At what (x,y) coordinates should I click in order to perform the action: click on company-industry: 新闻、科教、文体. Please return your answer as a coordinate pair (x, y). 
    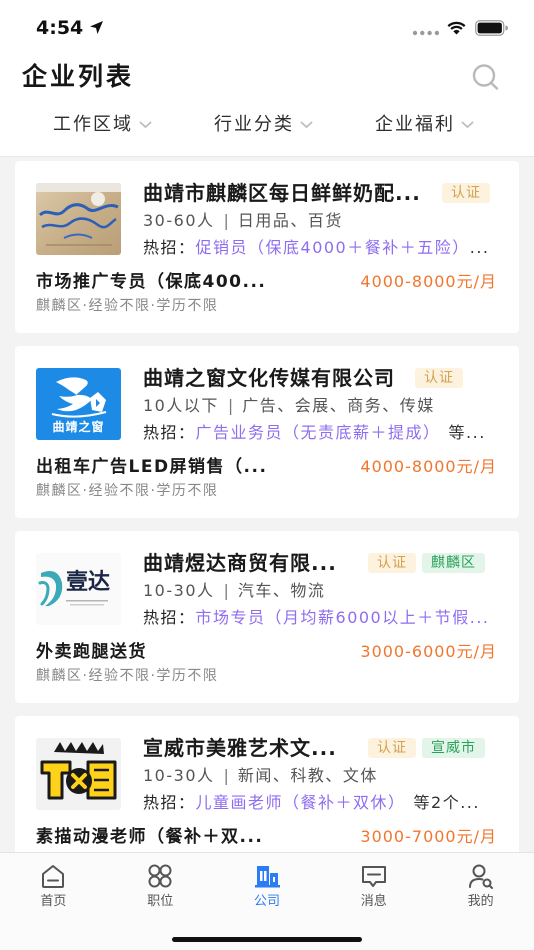
    Looking at the image, I should click on (307, 775).